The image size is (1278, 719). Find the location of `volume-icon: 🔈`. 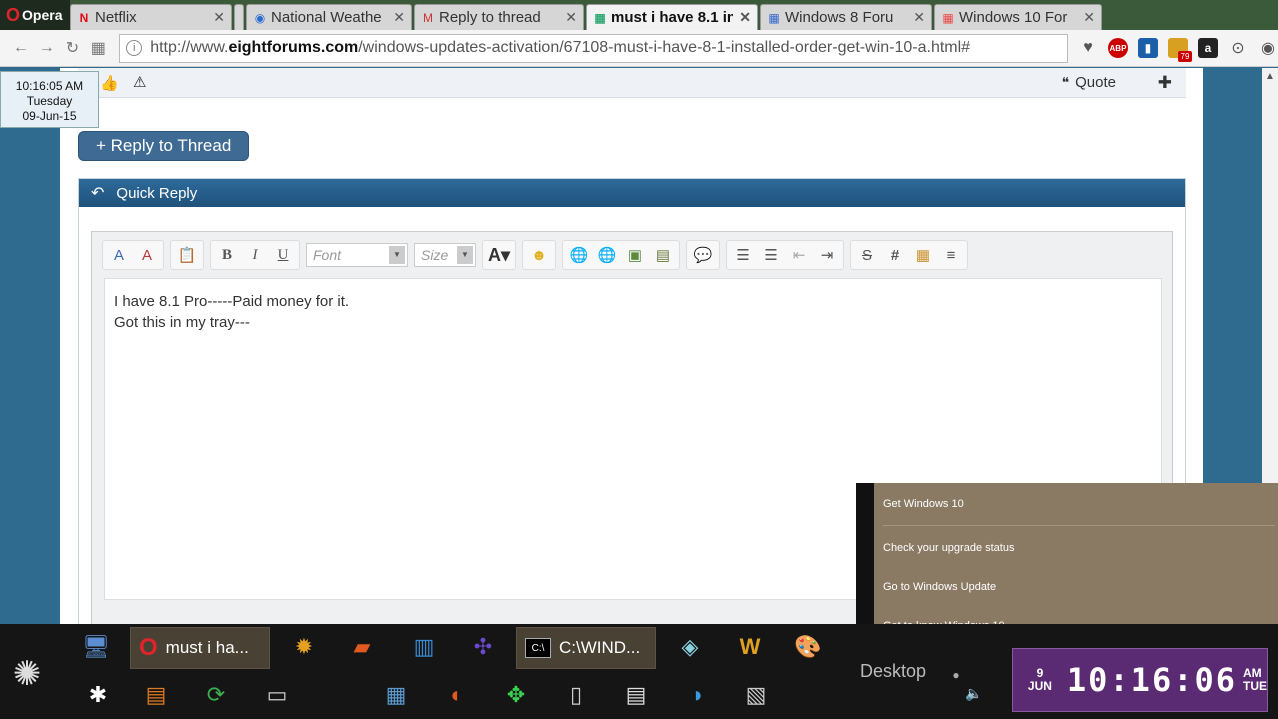

volume-icon: 🔈 is located at coordinates (974, 693).